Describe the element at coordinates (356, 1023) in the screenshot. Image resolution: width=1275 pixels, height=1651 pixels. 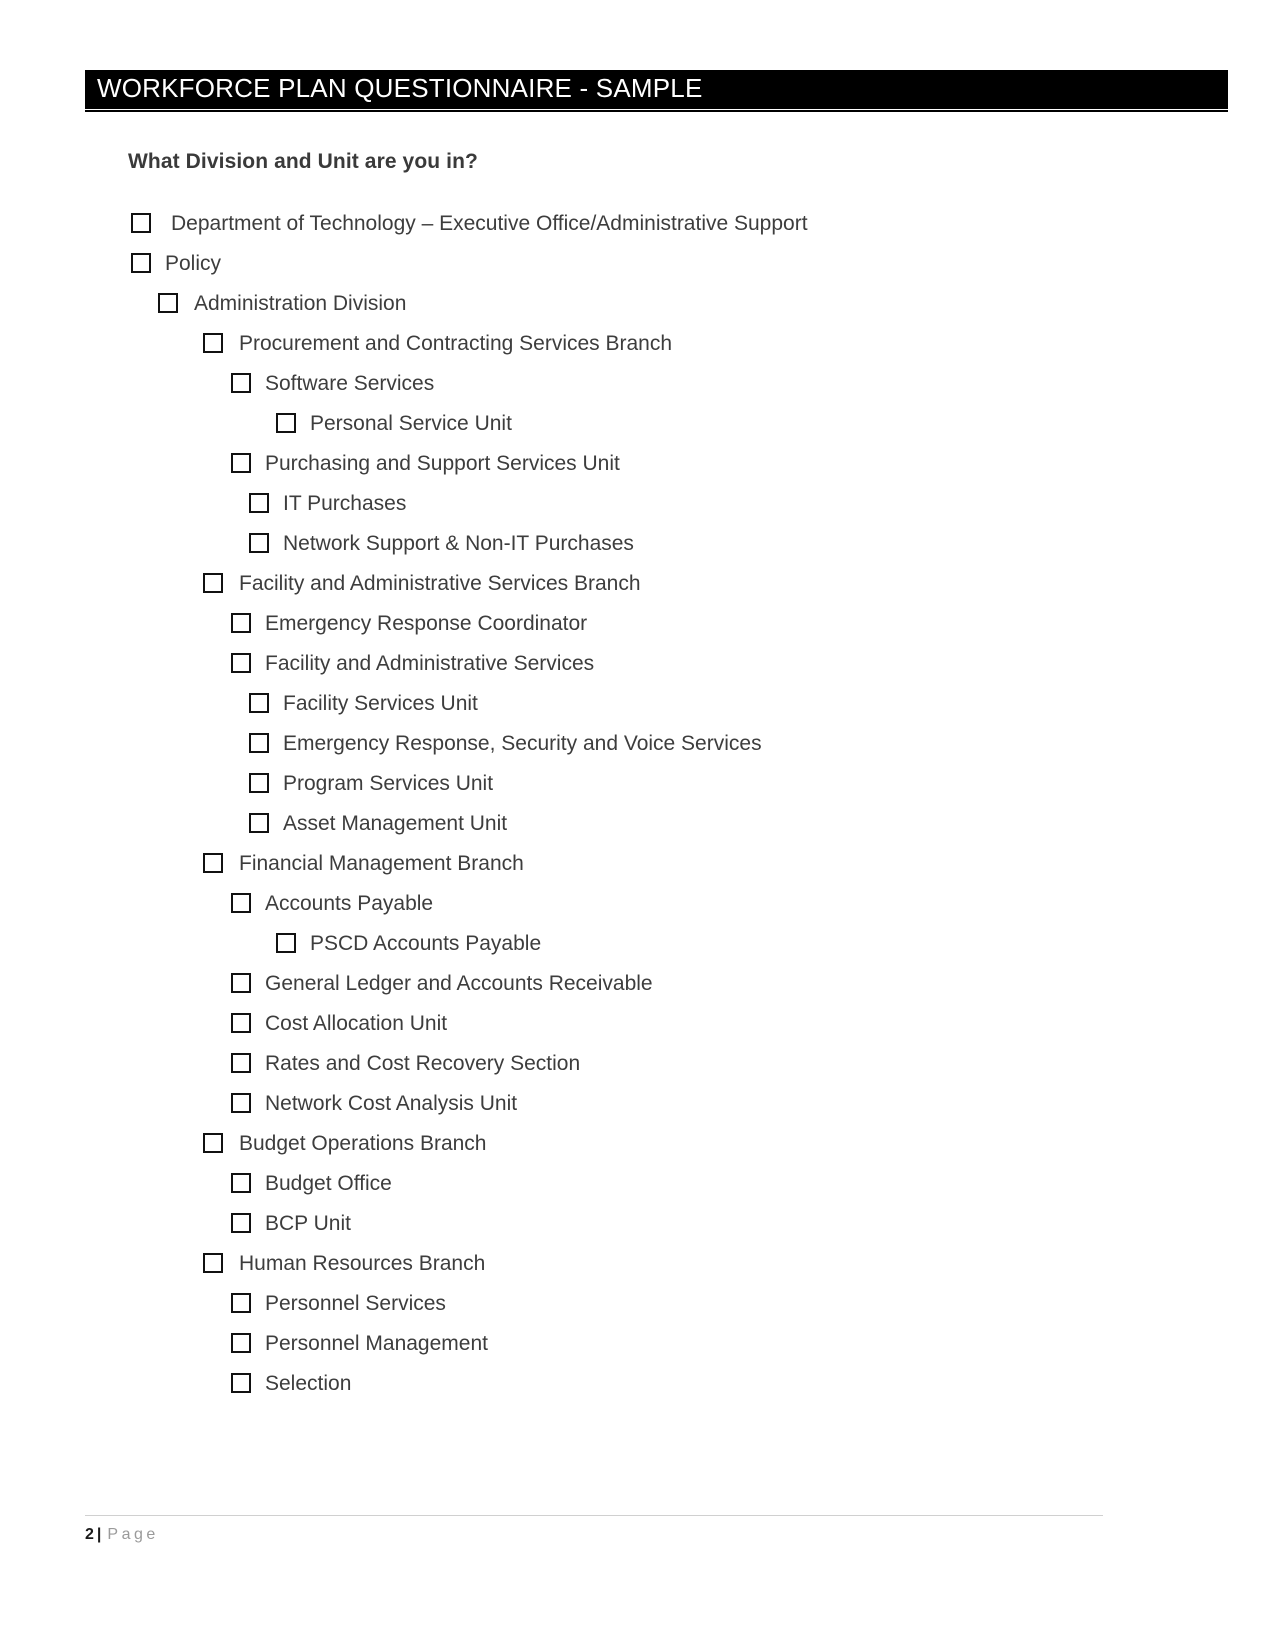
I see `checklist-item-label: Cost Allocation Unit` at that location.